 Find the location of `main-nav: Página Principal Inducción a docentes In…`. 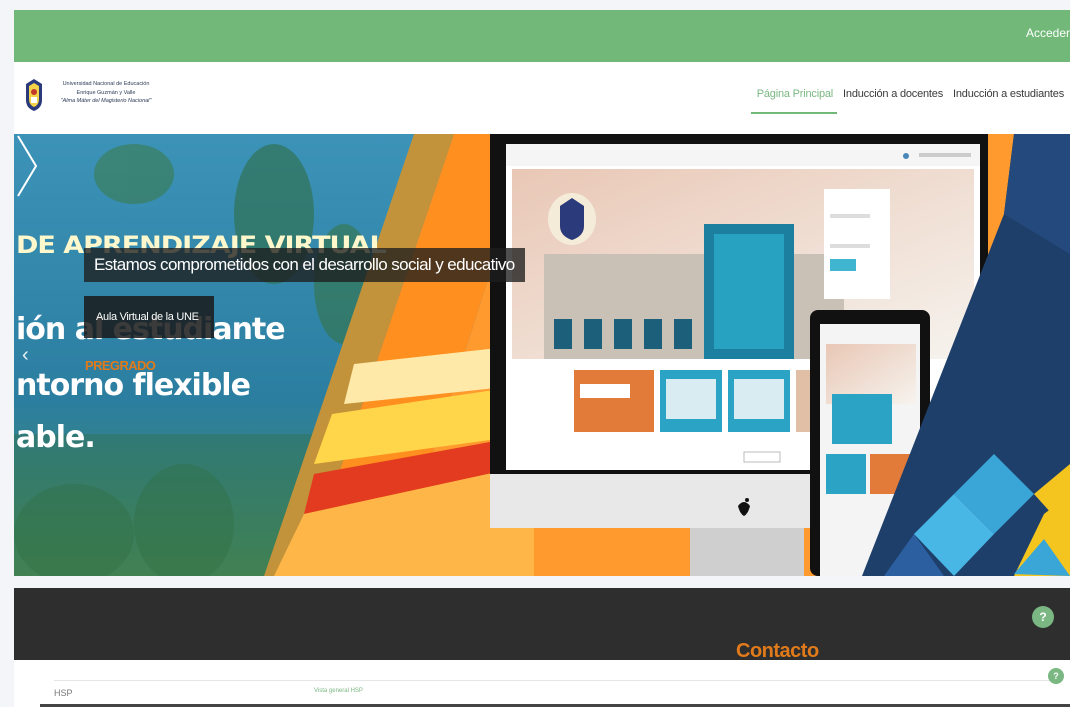

main-nav: Página Principal Inducción a docentes In… is located at coordinates (907, 101).